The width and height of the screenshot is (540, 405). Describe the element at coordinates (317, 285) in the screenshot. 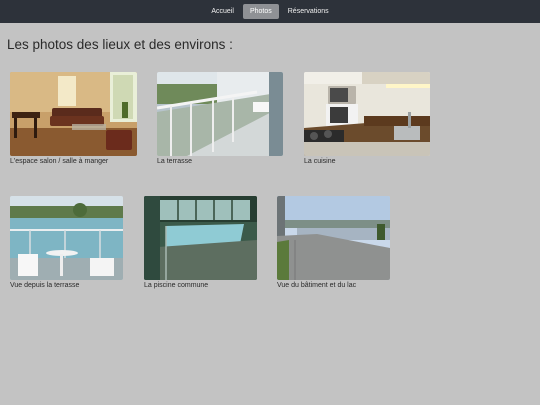

I see `photo-caption: Vue du bâtiment et du lac` at that location.